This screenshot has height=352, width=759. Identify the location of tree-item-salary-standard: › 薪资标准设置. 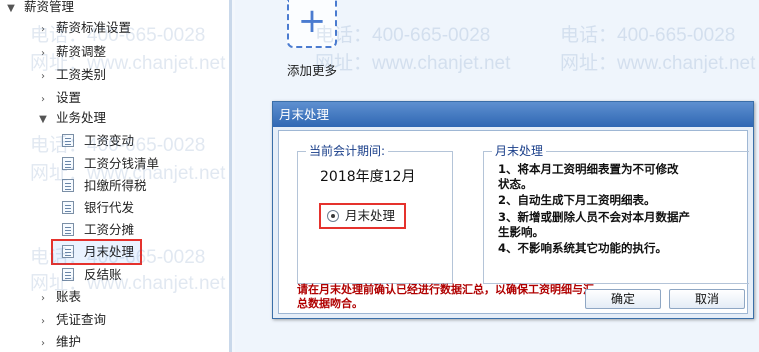
(83, 28).